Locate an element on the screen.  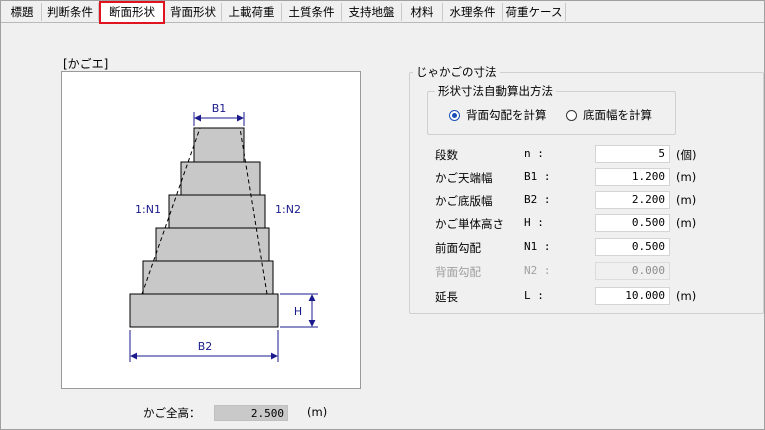
field-row-length: 延長 L : 10.000 (m) is located at coordinates (595, 296).